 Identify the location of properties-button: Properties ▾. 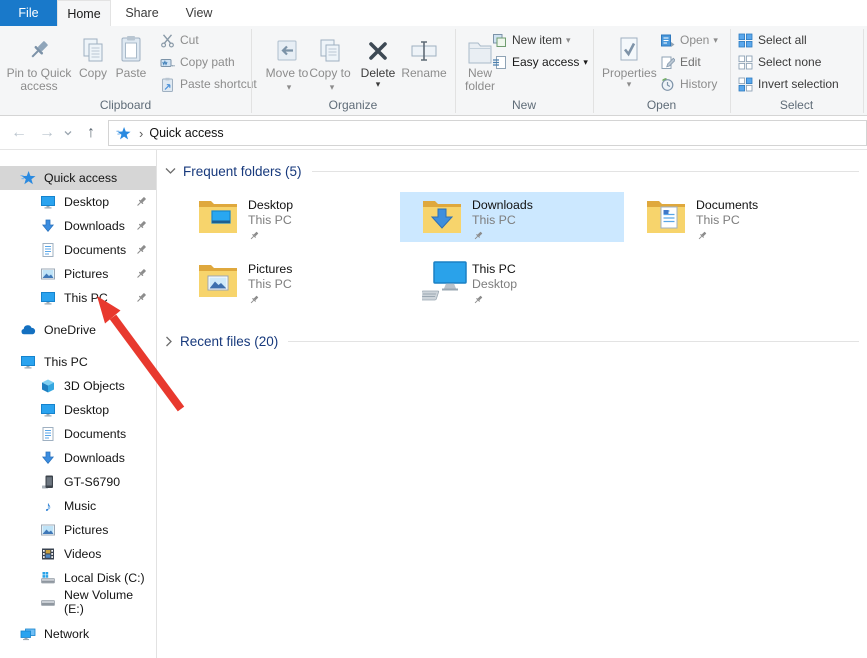
(629, 60).